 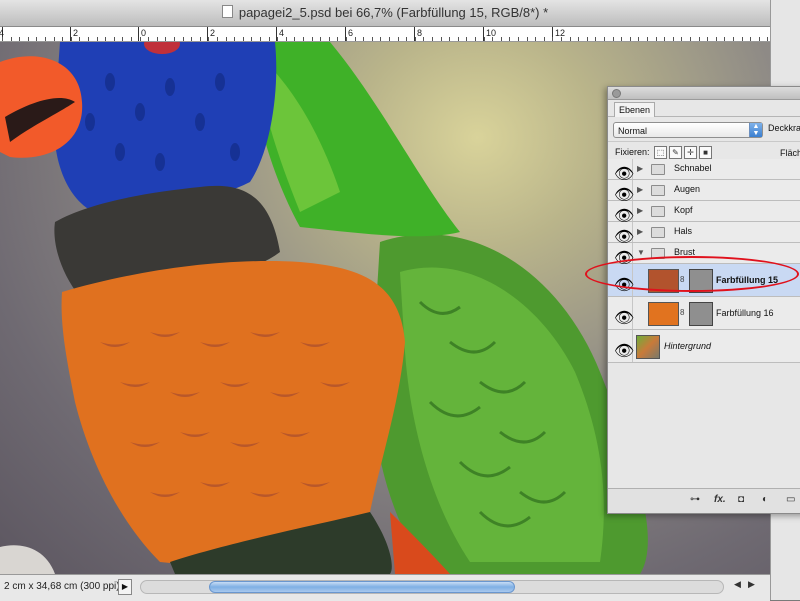 What do you see at coordinates (682, 312) in the screenshot?
I see `link-icon: 8` at bounding box center [682, 312].